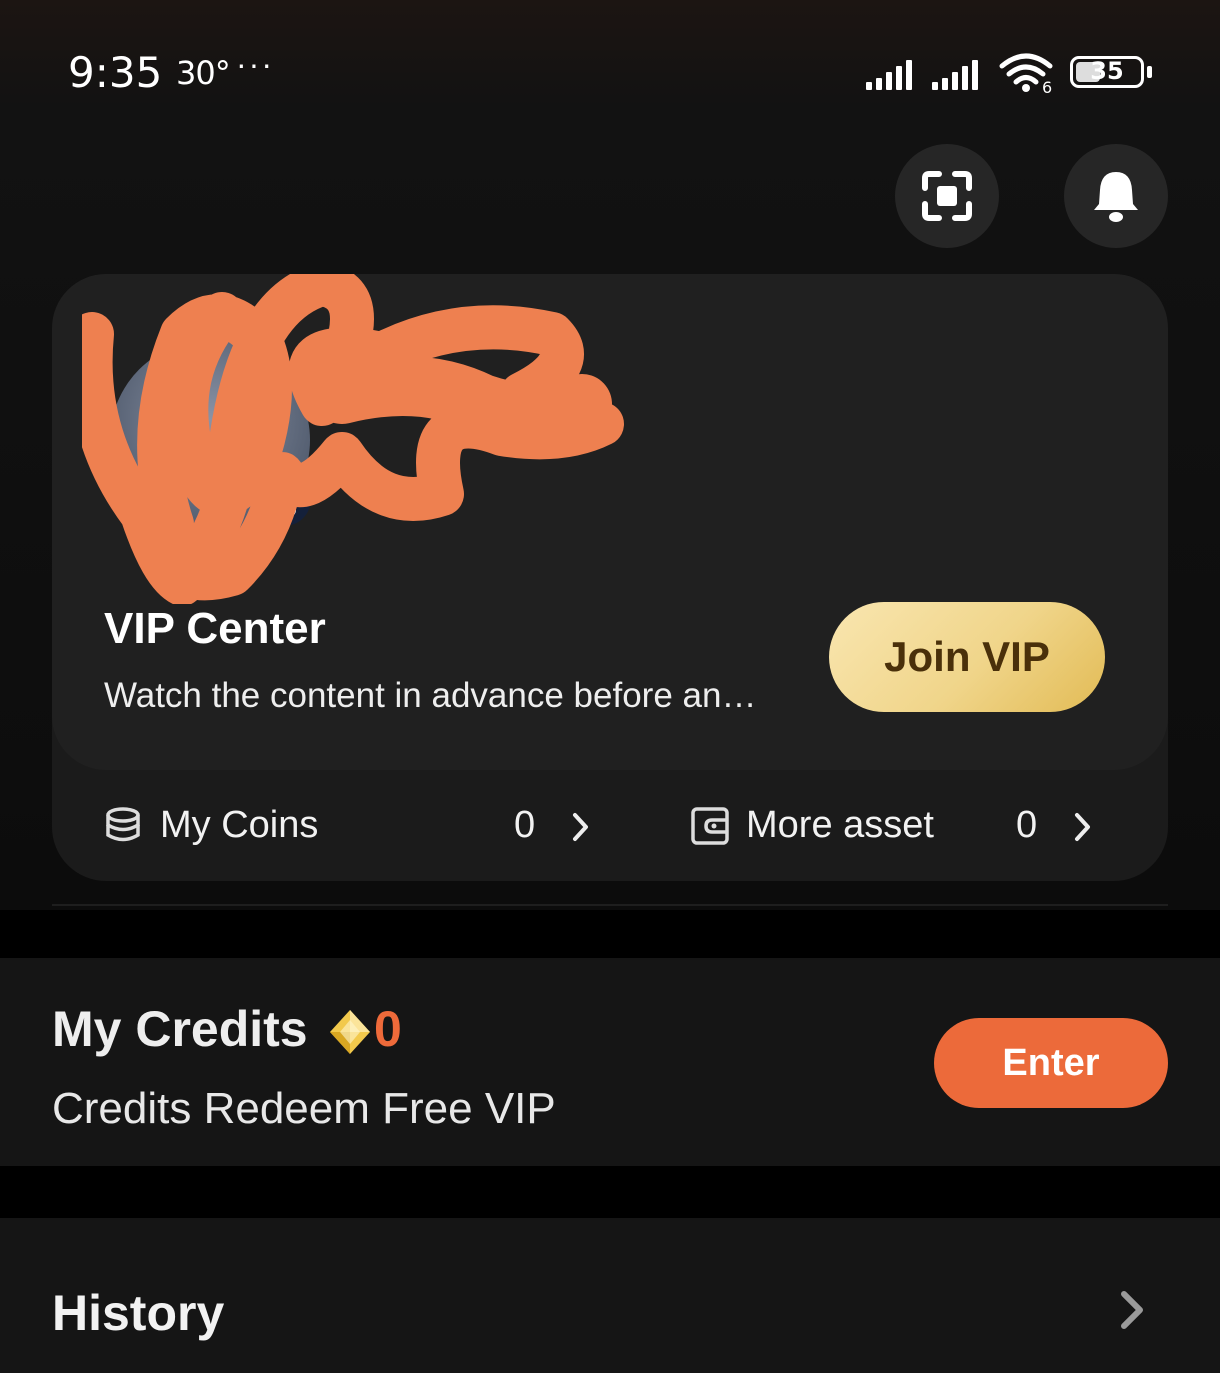 The height and width of the screenshot is (1373, 1220). I want to click on status-temperature: 30°, so click(203, 73).